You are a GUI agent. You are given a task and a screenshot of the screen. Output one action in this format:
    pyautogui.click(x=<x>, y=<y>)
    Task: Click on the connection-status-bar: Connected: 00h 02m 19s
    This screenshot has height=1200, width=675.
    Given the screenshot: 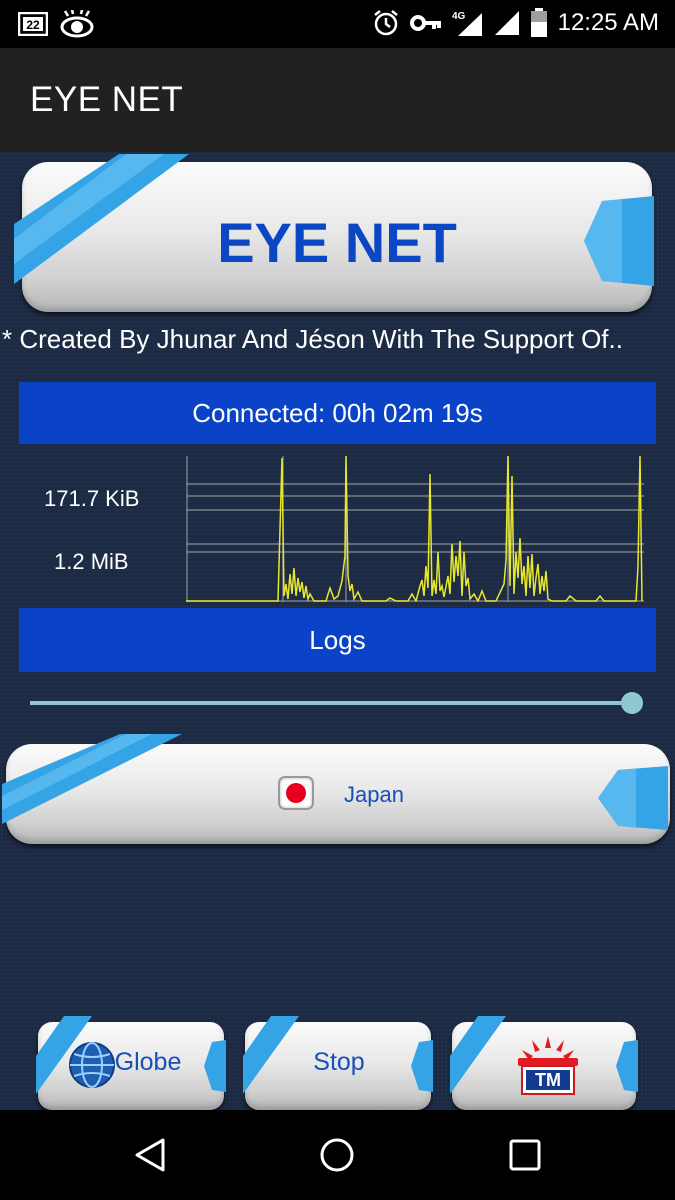 What is the action you would take?
    pyautogui.click(x=337, y=413)
    